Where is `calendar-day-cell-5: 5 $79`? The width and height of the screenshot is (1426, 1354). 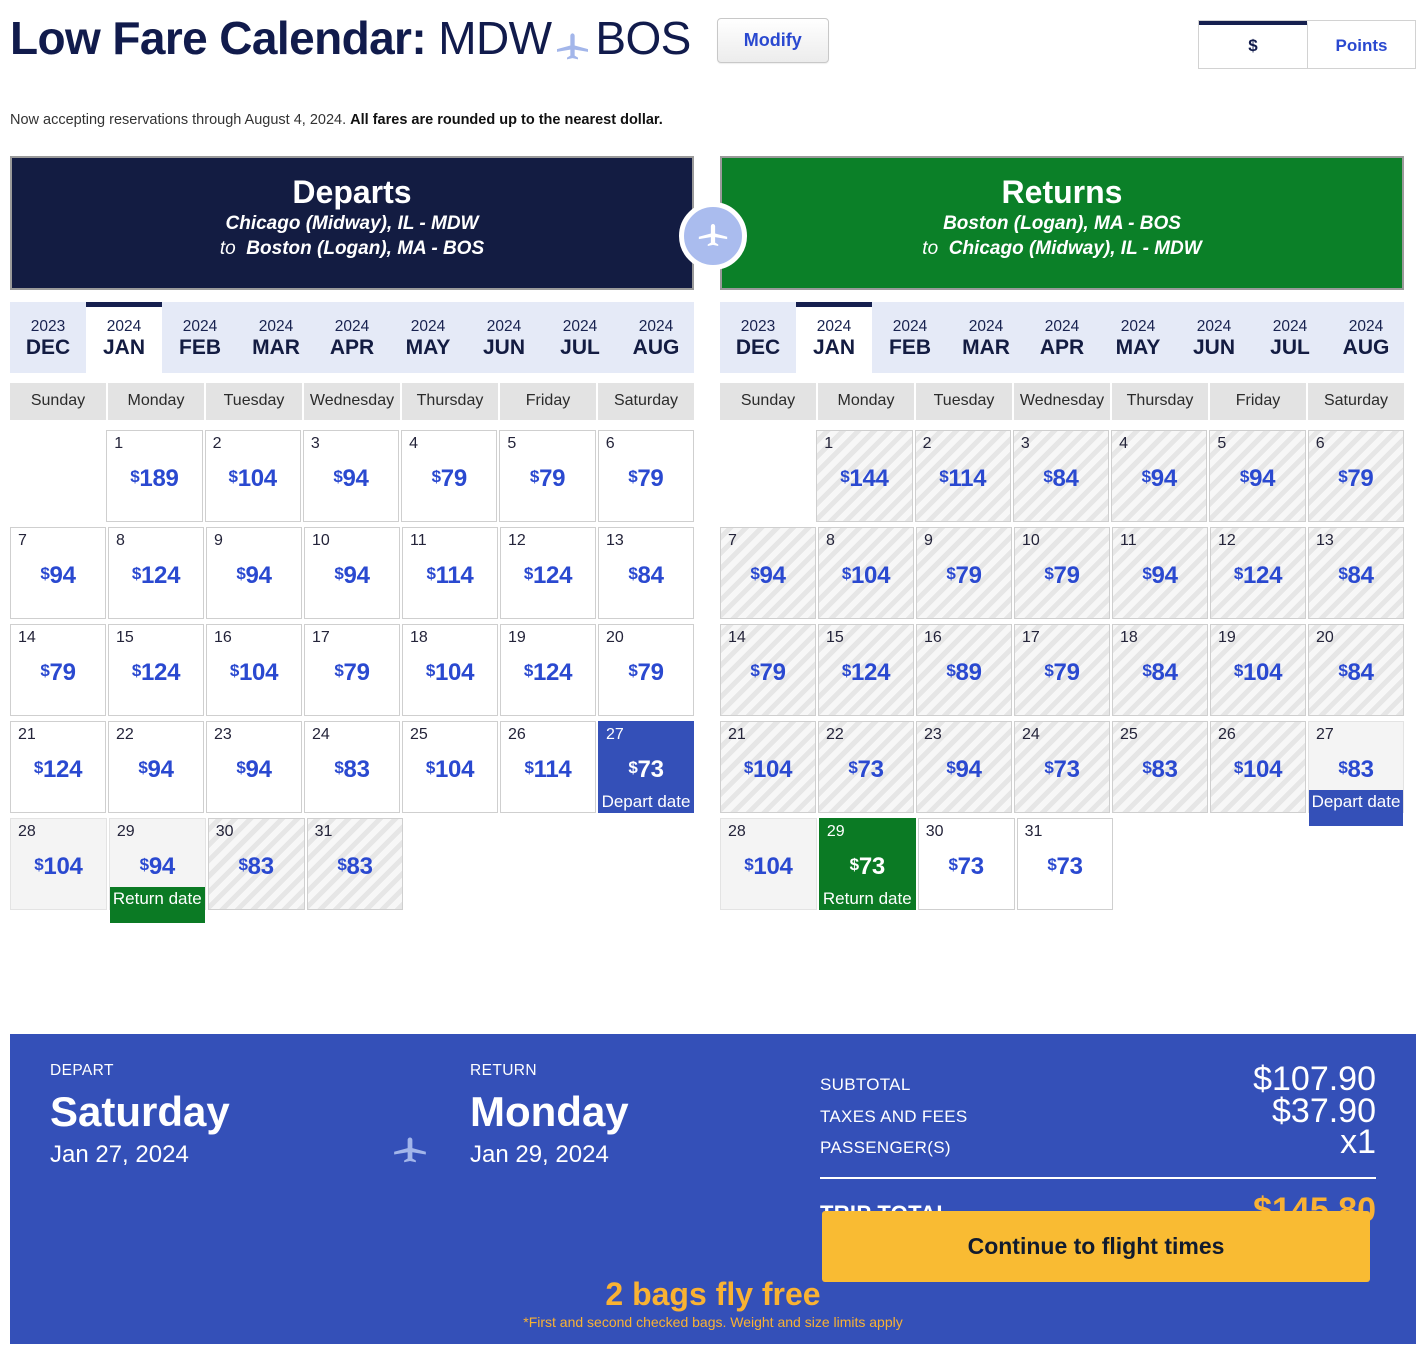
calendar-day-cell-5: 5 $79 is located at coordinates (547, 475).